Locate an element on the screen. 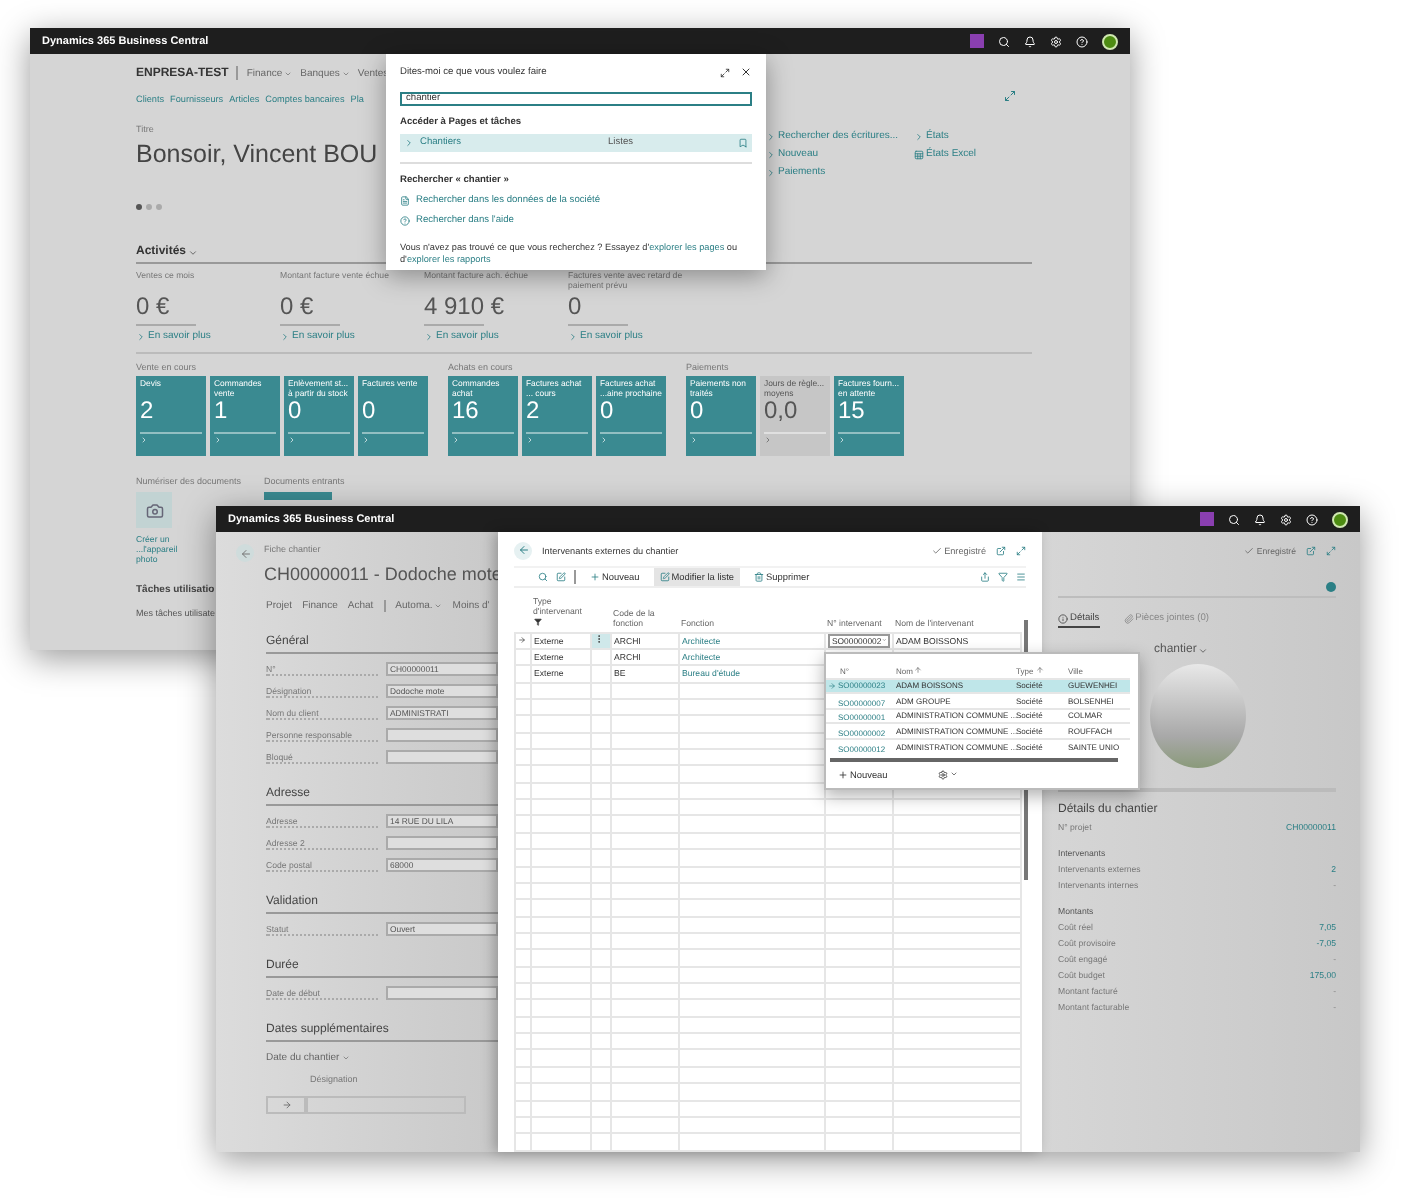 This screenshot has height=1198, width=1408. document-icon is located at coordinates (405, 201).